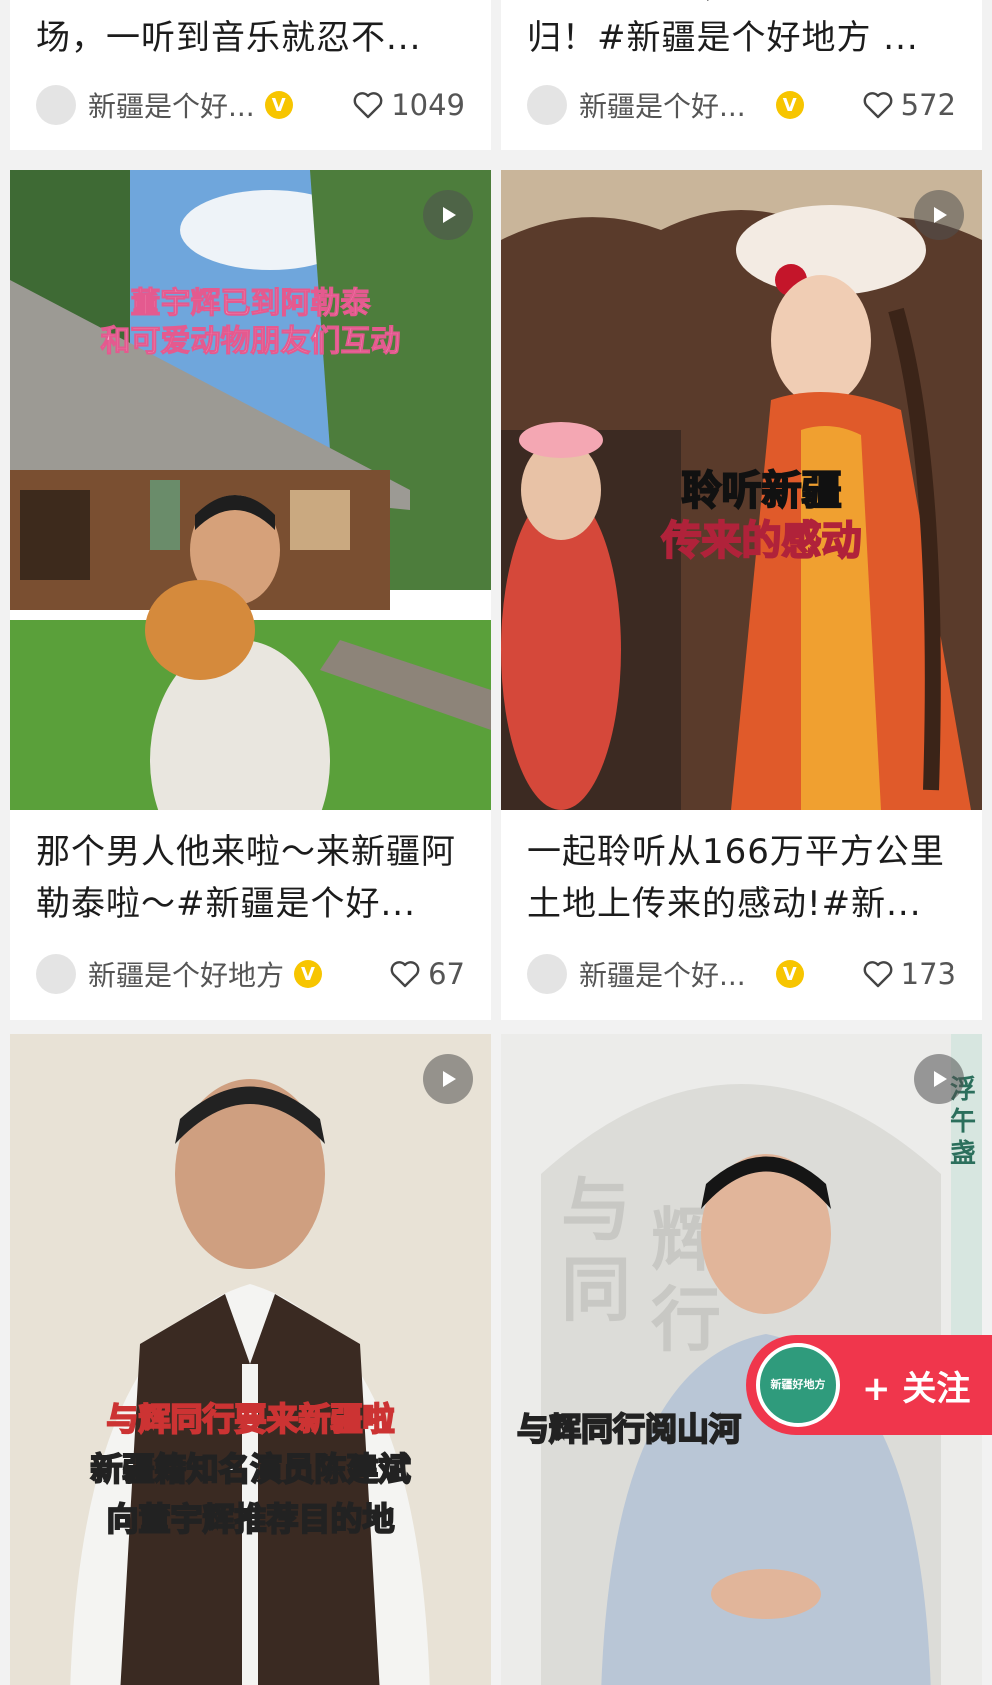  I want to click on thumbnail-overlay-line-2: 和可爱动物朋友们互动, so click(250, 342).